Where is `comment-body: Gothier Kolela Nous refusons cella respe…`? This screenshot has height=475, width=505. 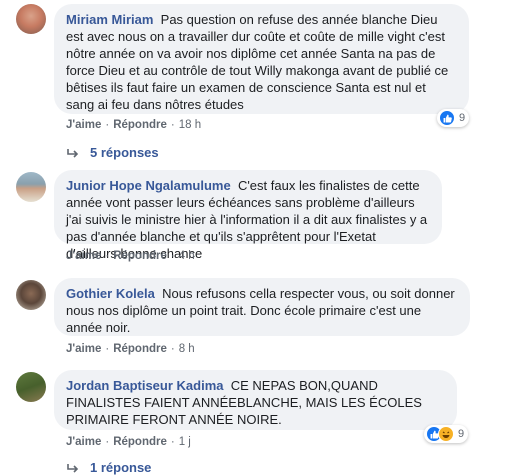 comment-body: Gothier Kolela Nous refusons cella respe… is located at coordinates (262, 310).